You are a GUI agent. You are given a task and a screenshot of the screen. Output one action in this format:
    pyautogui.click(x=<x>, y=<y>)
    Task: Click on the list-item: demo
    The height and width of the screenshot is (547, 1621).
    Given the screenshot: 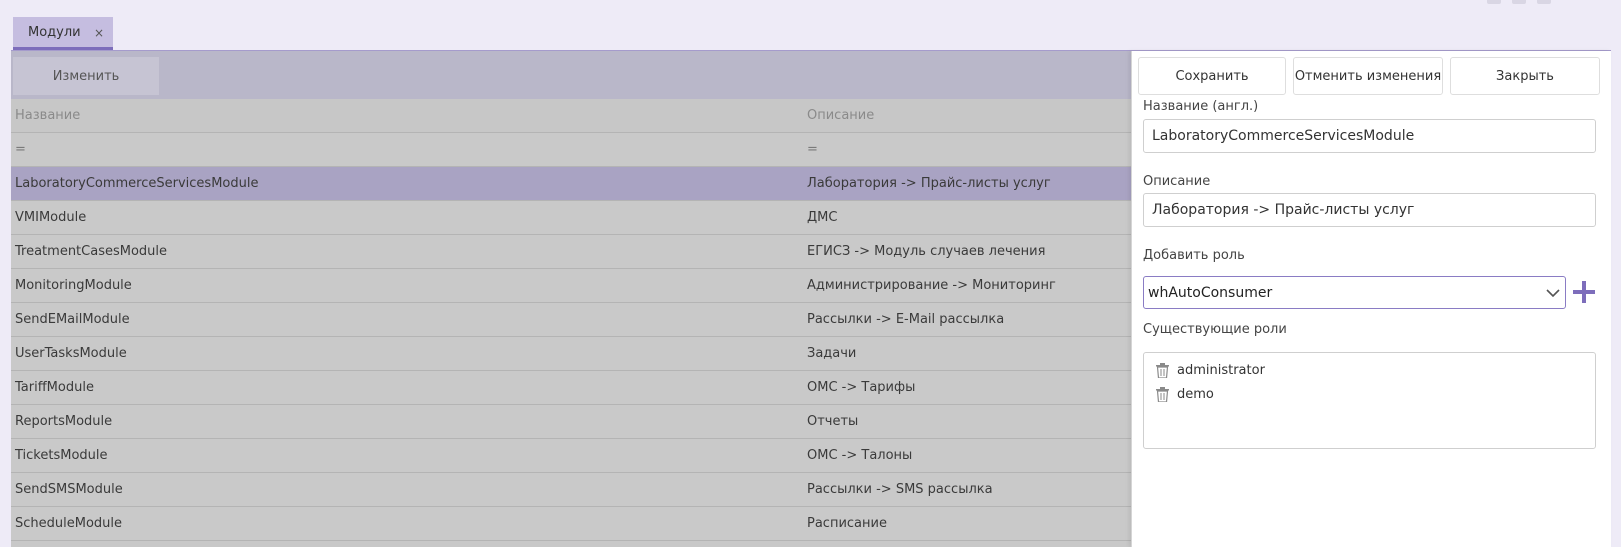 What is the action you would take?
    pyautogui.click(x=1185, y=394)
    